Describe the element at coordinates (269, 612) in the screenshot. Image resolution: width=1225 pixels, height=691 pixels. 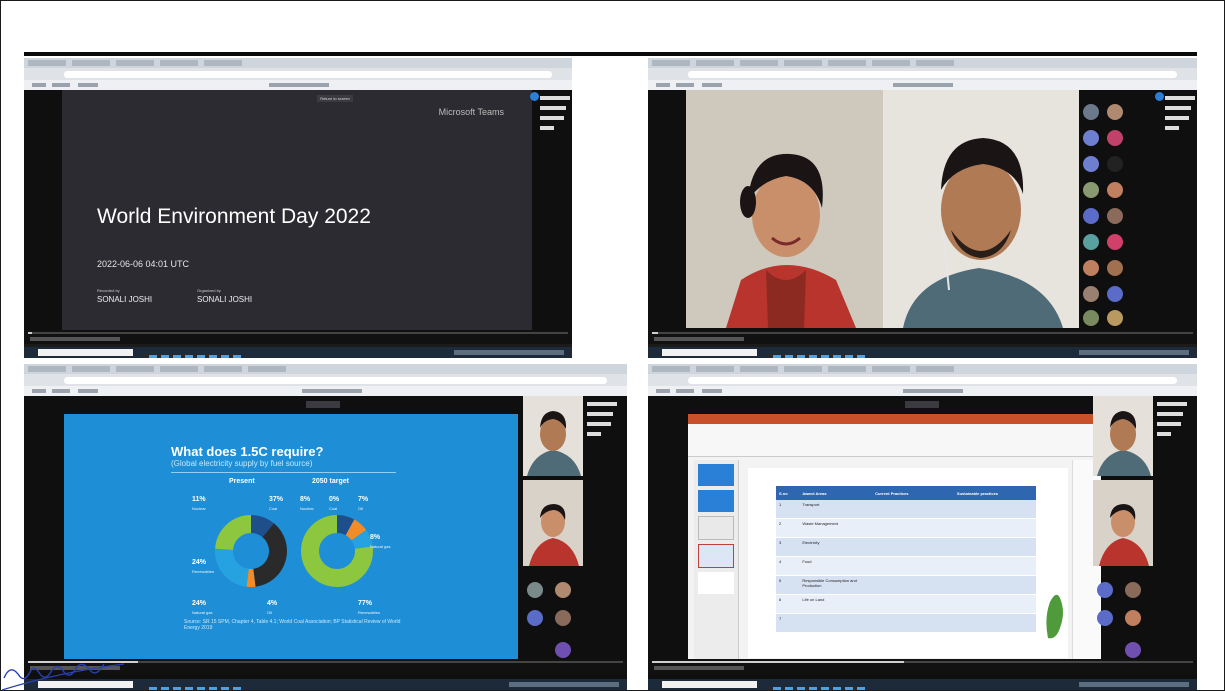
I see `present-oil-name: Oil` at that location.